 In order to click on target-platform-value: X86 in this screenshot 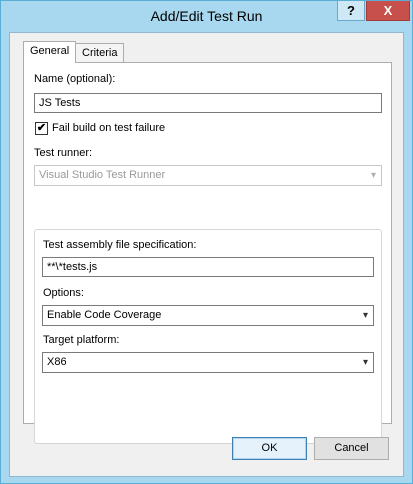, I will do `click(57, 362)`.